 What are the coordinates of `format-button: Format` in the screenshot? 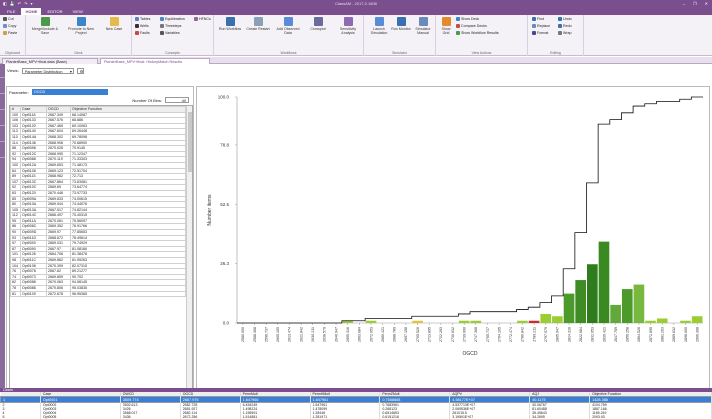 It's located at (540, 33).